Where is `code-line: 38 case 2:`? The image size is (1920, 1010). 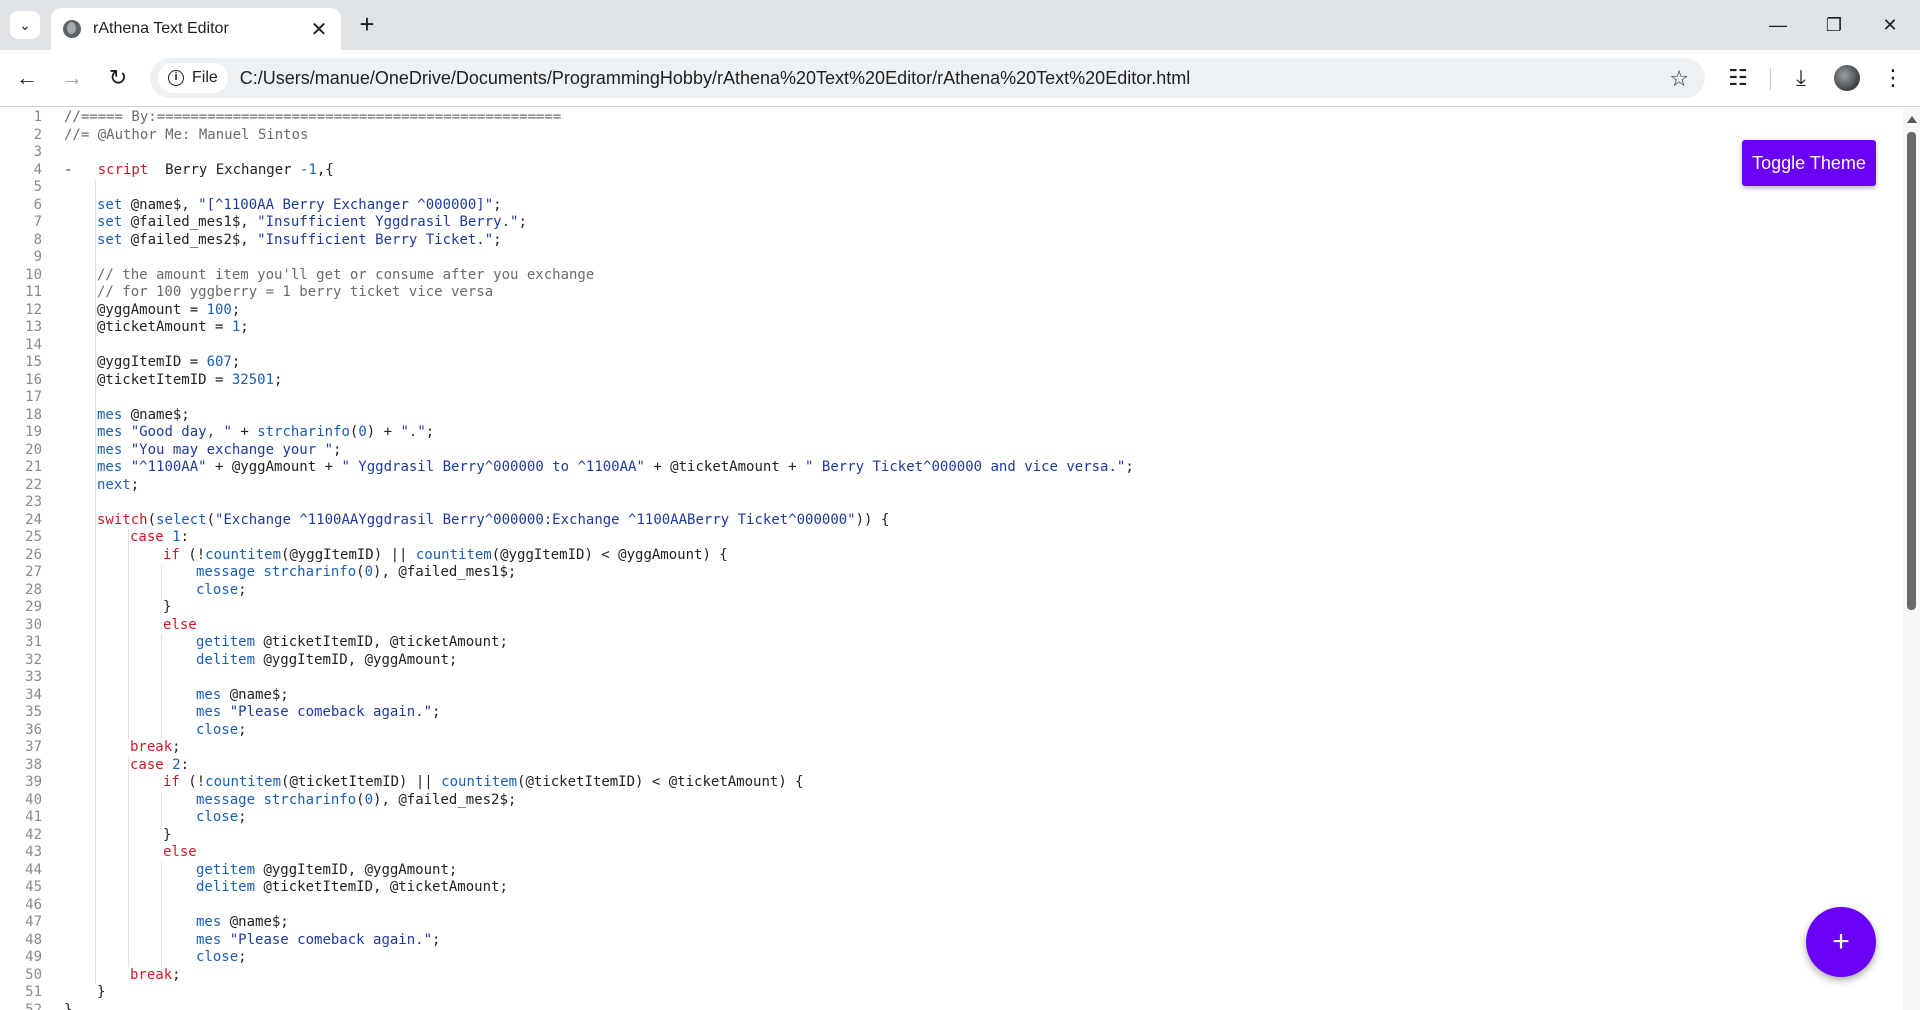 code-line: 38 case 2: is located at coordinates (951, 766).